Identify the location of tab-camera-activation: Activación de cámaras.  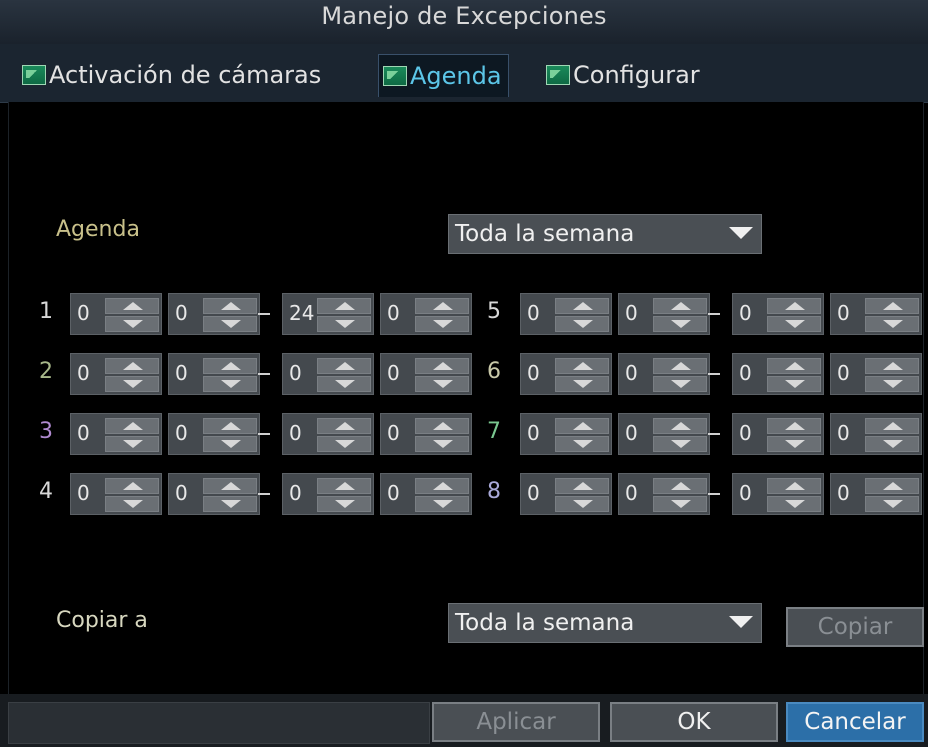
(171, 75).